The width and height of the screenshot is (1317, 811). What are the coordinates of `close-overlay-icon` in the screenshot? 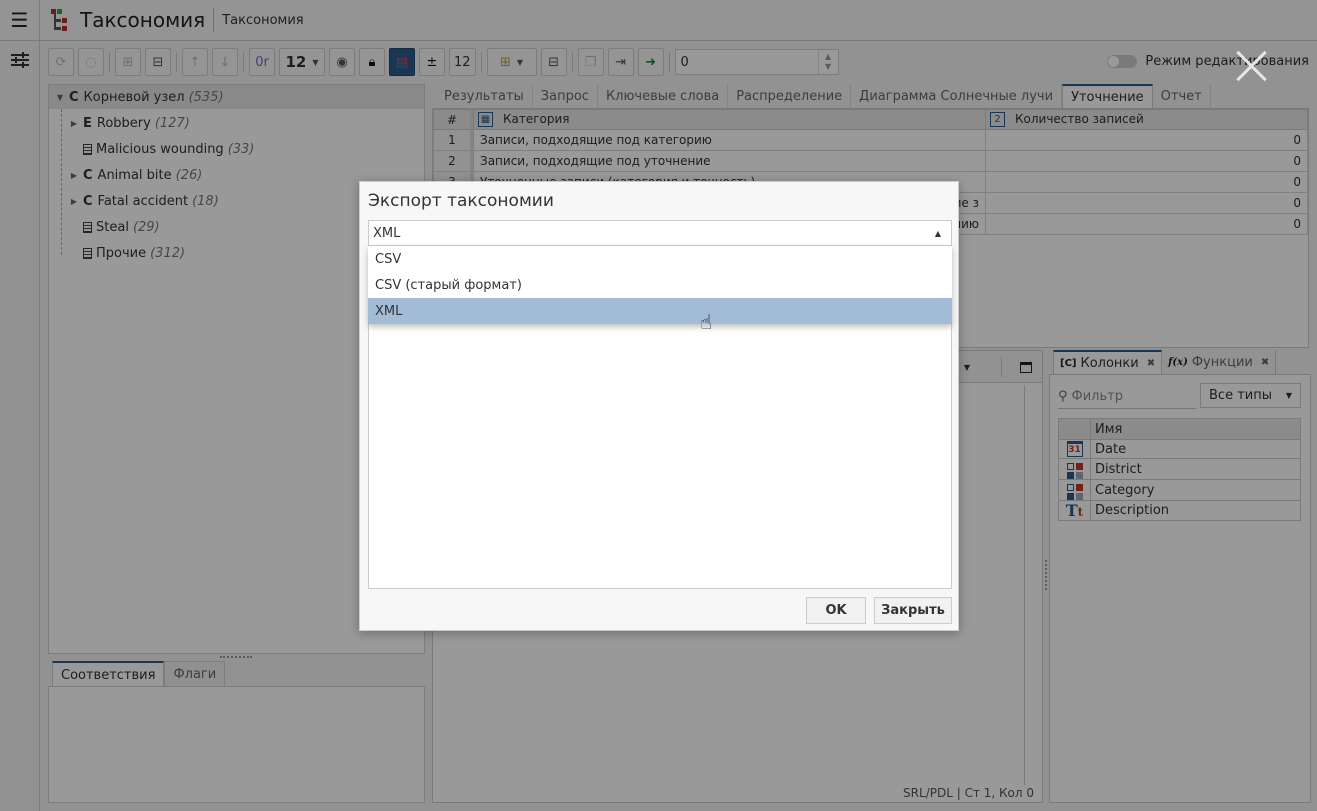 It's located at (1252, 66).